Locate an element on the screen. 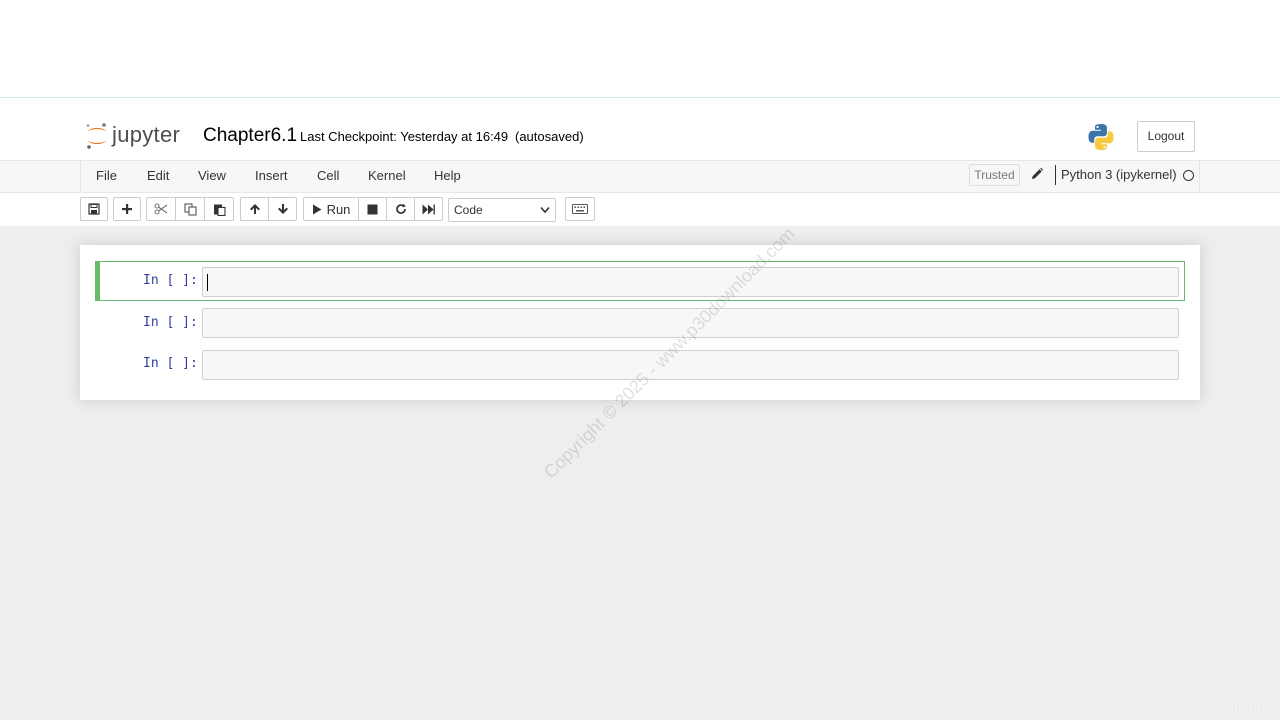 Image resolution: width=1280 pixels, height=720 pixels. pencil-icon is located at coordinates (1037, 174).